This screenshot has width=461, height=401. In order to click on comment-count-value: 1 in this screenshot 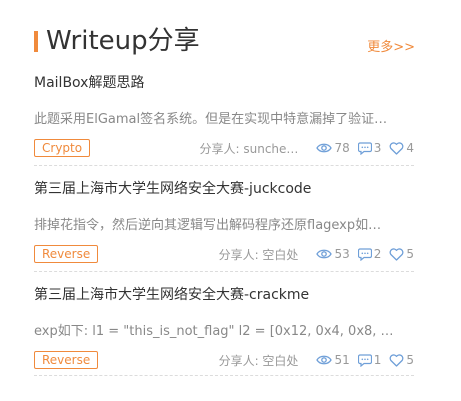, I will do `click(377, 360)`.